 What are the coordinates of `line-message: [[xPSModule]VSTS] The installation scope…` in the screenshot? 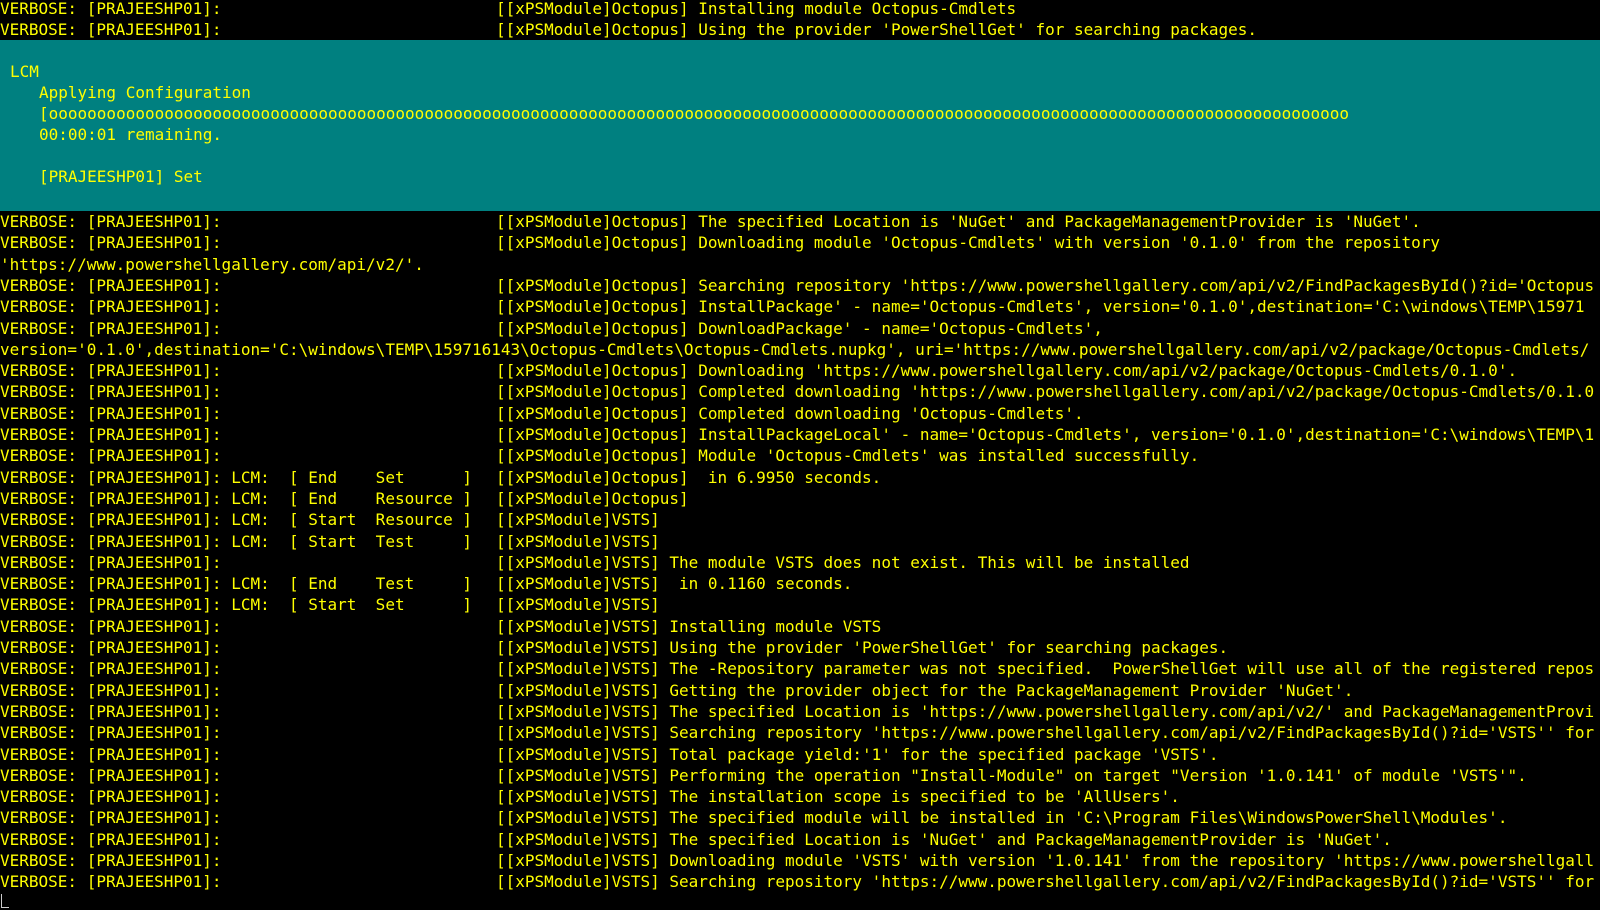 It's located at (838, 797).